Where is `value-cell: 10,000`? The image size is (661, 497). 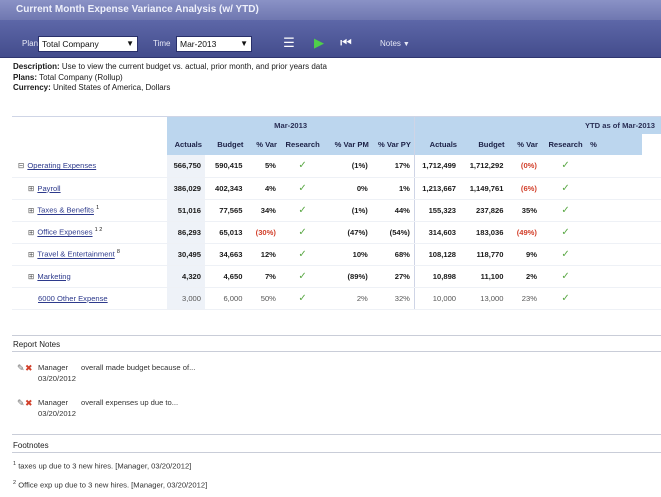
value-cell: 10,000 is located at coordinates (437, 298).